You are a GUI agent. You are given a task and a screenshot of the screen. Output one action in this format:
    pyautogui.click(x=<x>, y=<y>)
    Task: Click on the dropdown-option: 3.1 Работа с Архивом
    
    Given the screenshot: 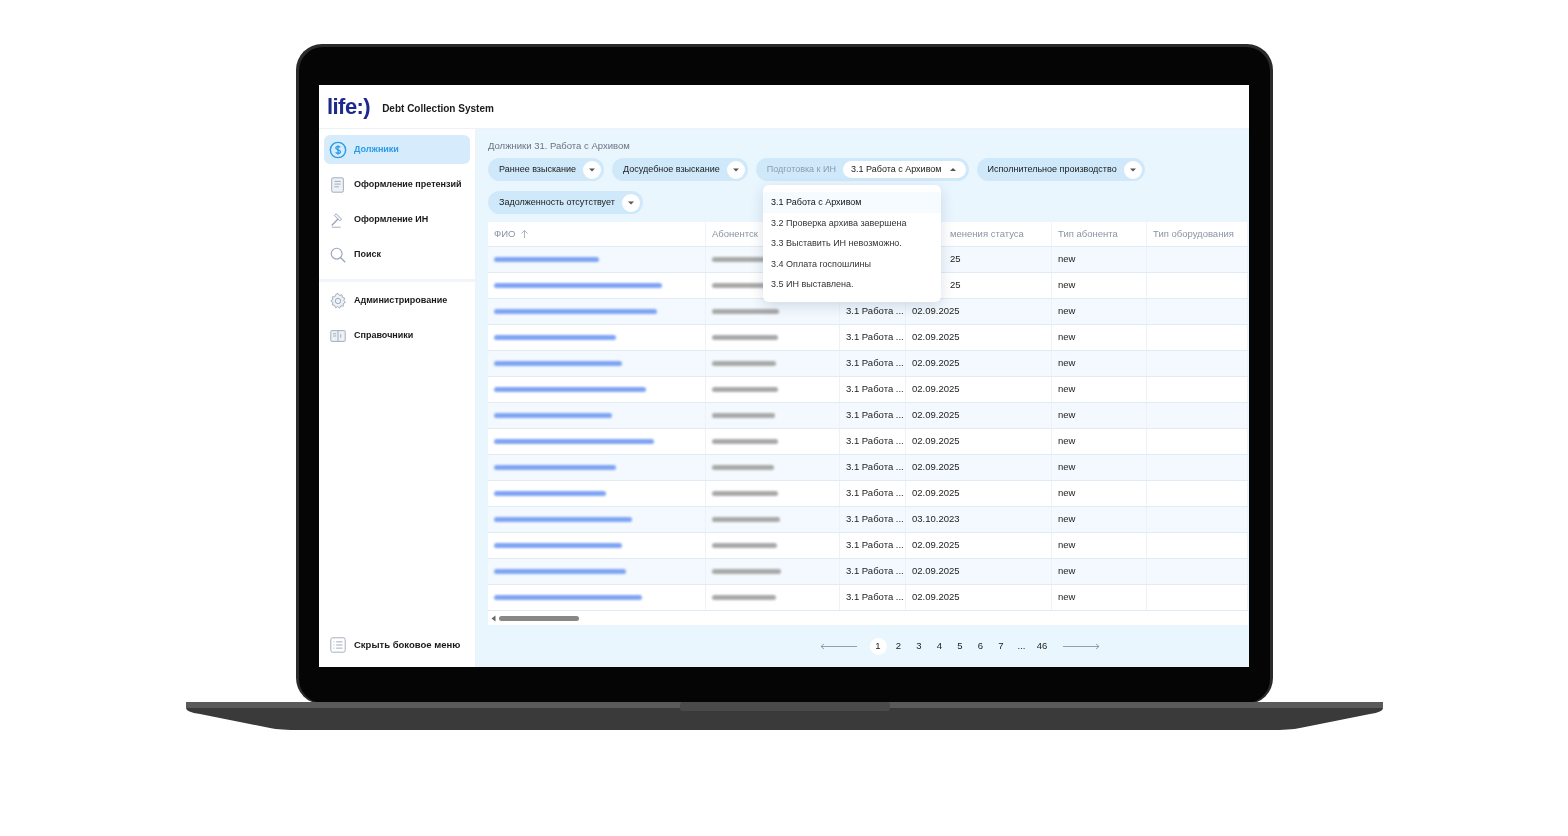 What is the action you would take?
    pyautogui.click(x=852, y=202)
    